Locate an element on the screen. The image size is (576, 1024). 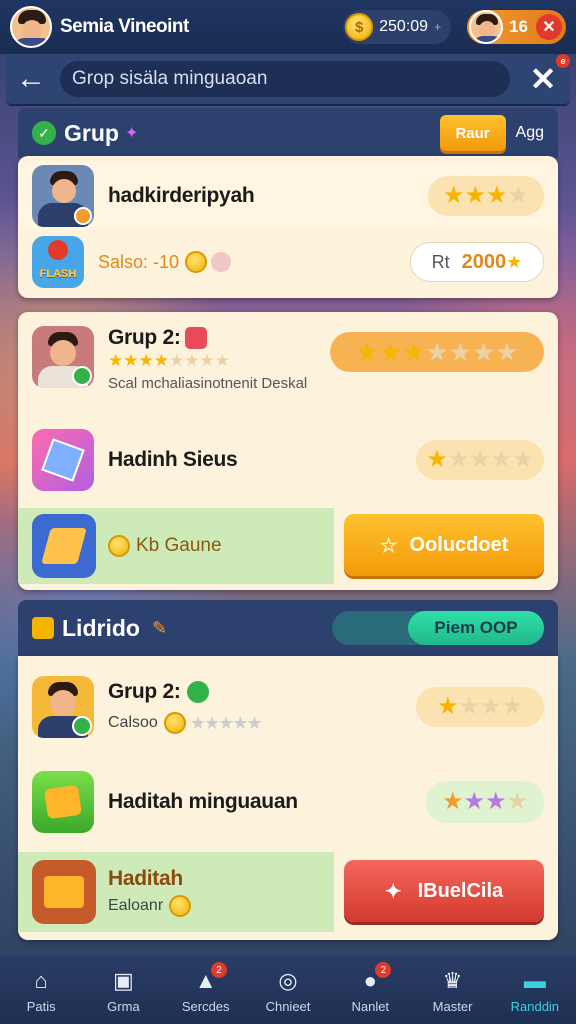
close-search-button: ✕ e is located at coordinates (548, 76).